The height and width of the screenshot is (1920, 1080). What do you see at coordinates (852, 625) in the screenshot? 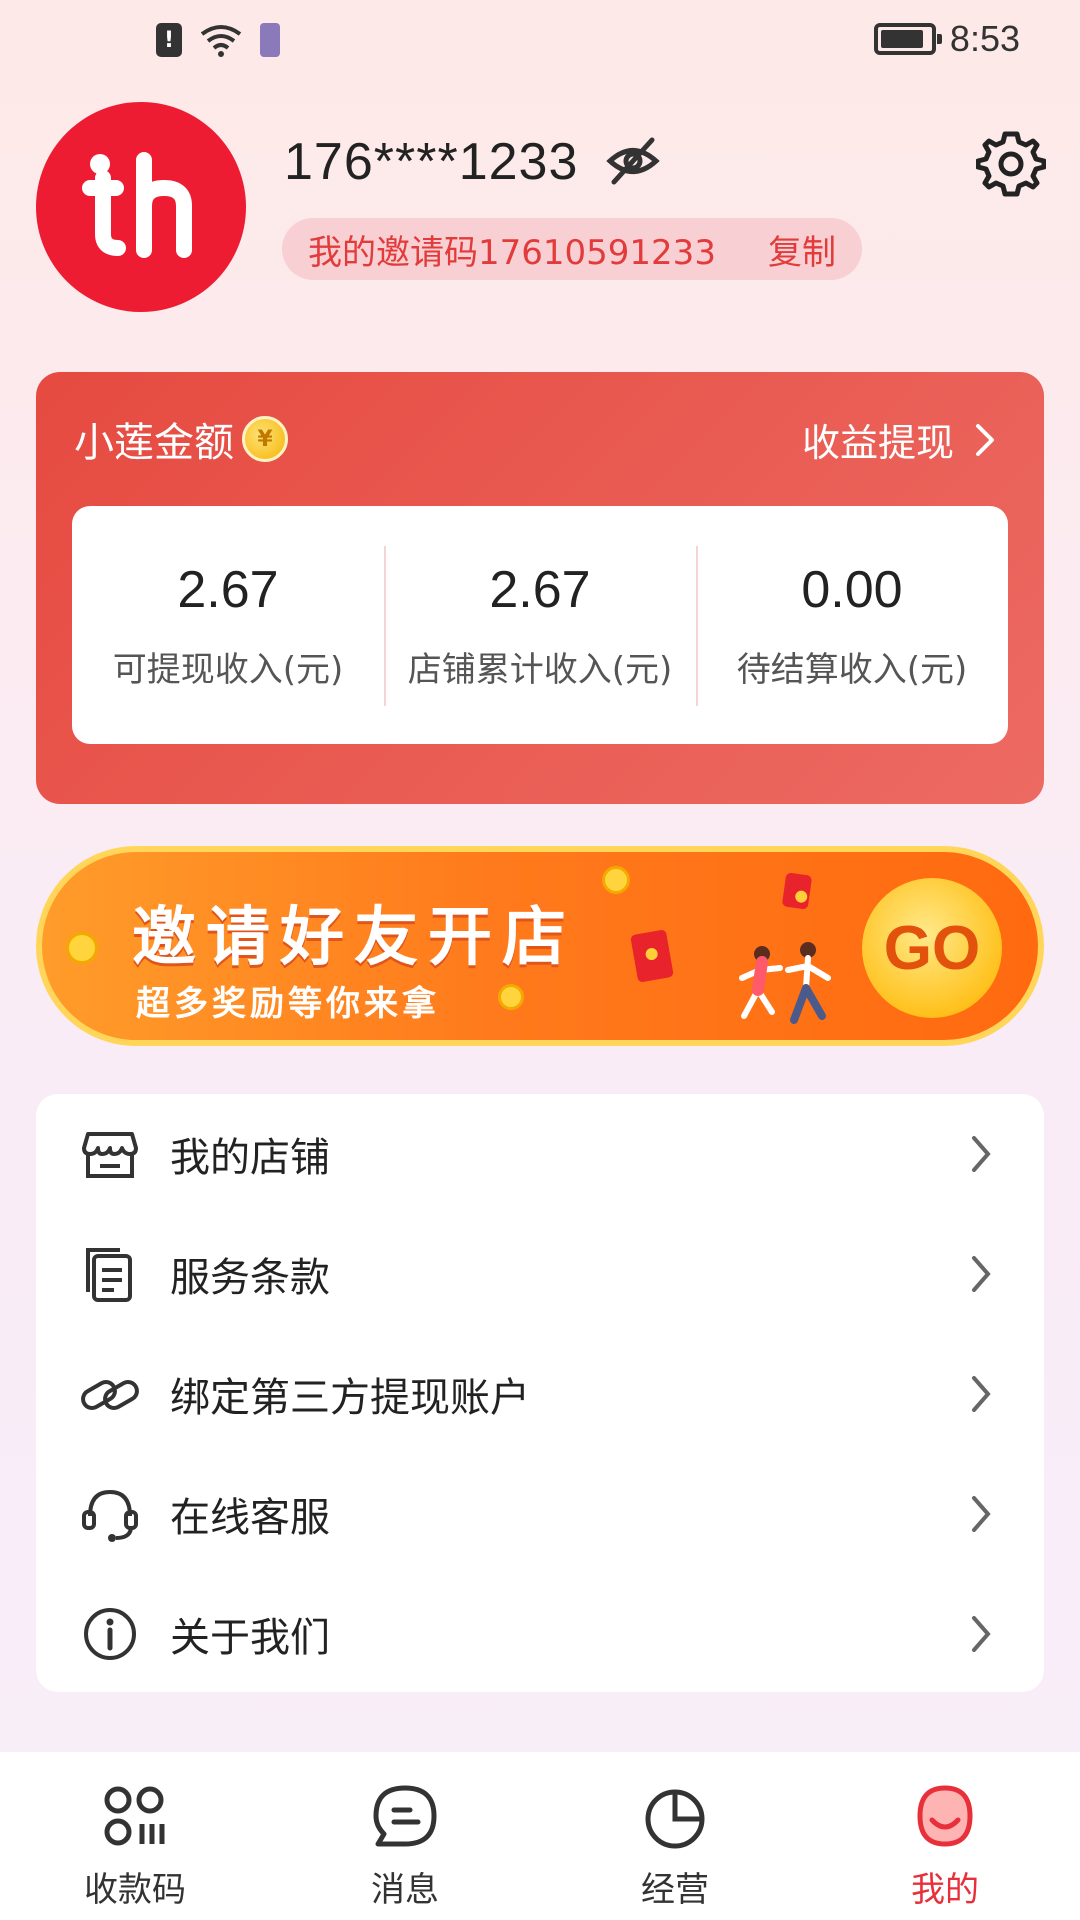
I see `stat-pending: 0.00 待结算收入(元)` at bounding box center [852, 625].